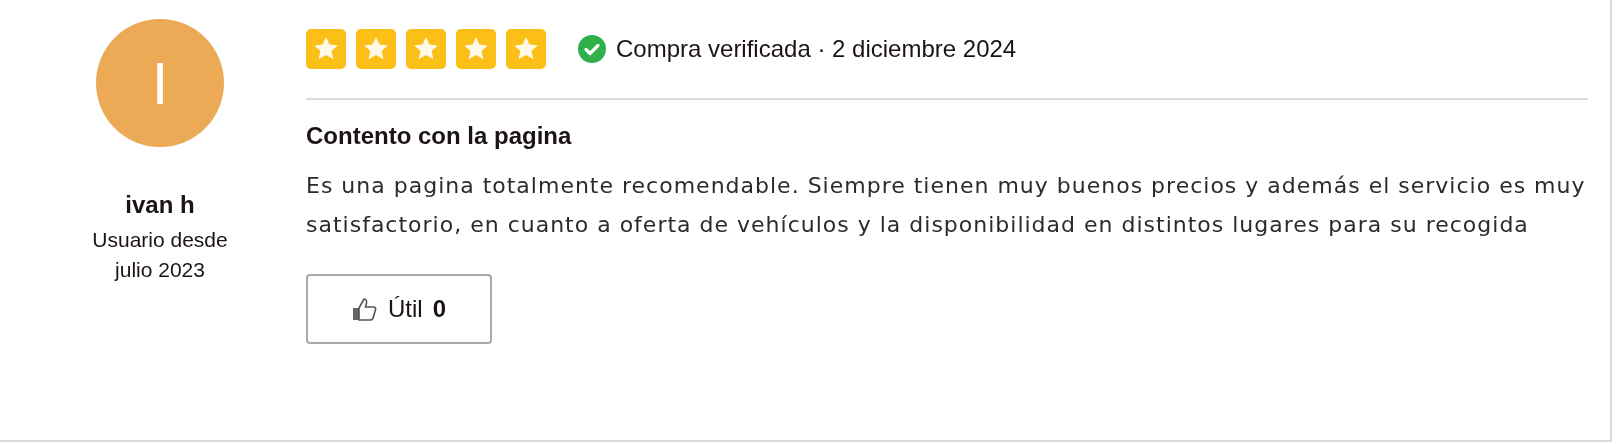 The height and width of the screenshot is (444, 1622). What do you see at coordinates (946, 205) in the screenshot?
I see `review-text: Es una pagina totalmente recomendable. Siempre tienen muy buenos precios y además el servicio es muy satisfactorio, en cuanto a oferta de vehículos y la disponibilidad en distintos lugares para su recogida` at bounding box center [946, 205].